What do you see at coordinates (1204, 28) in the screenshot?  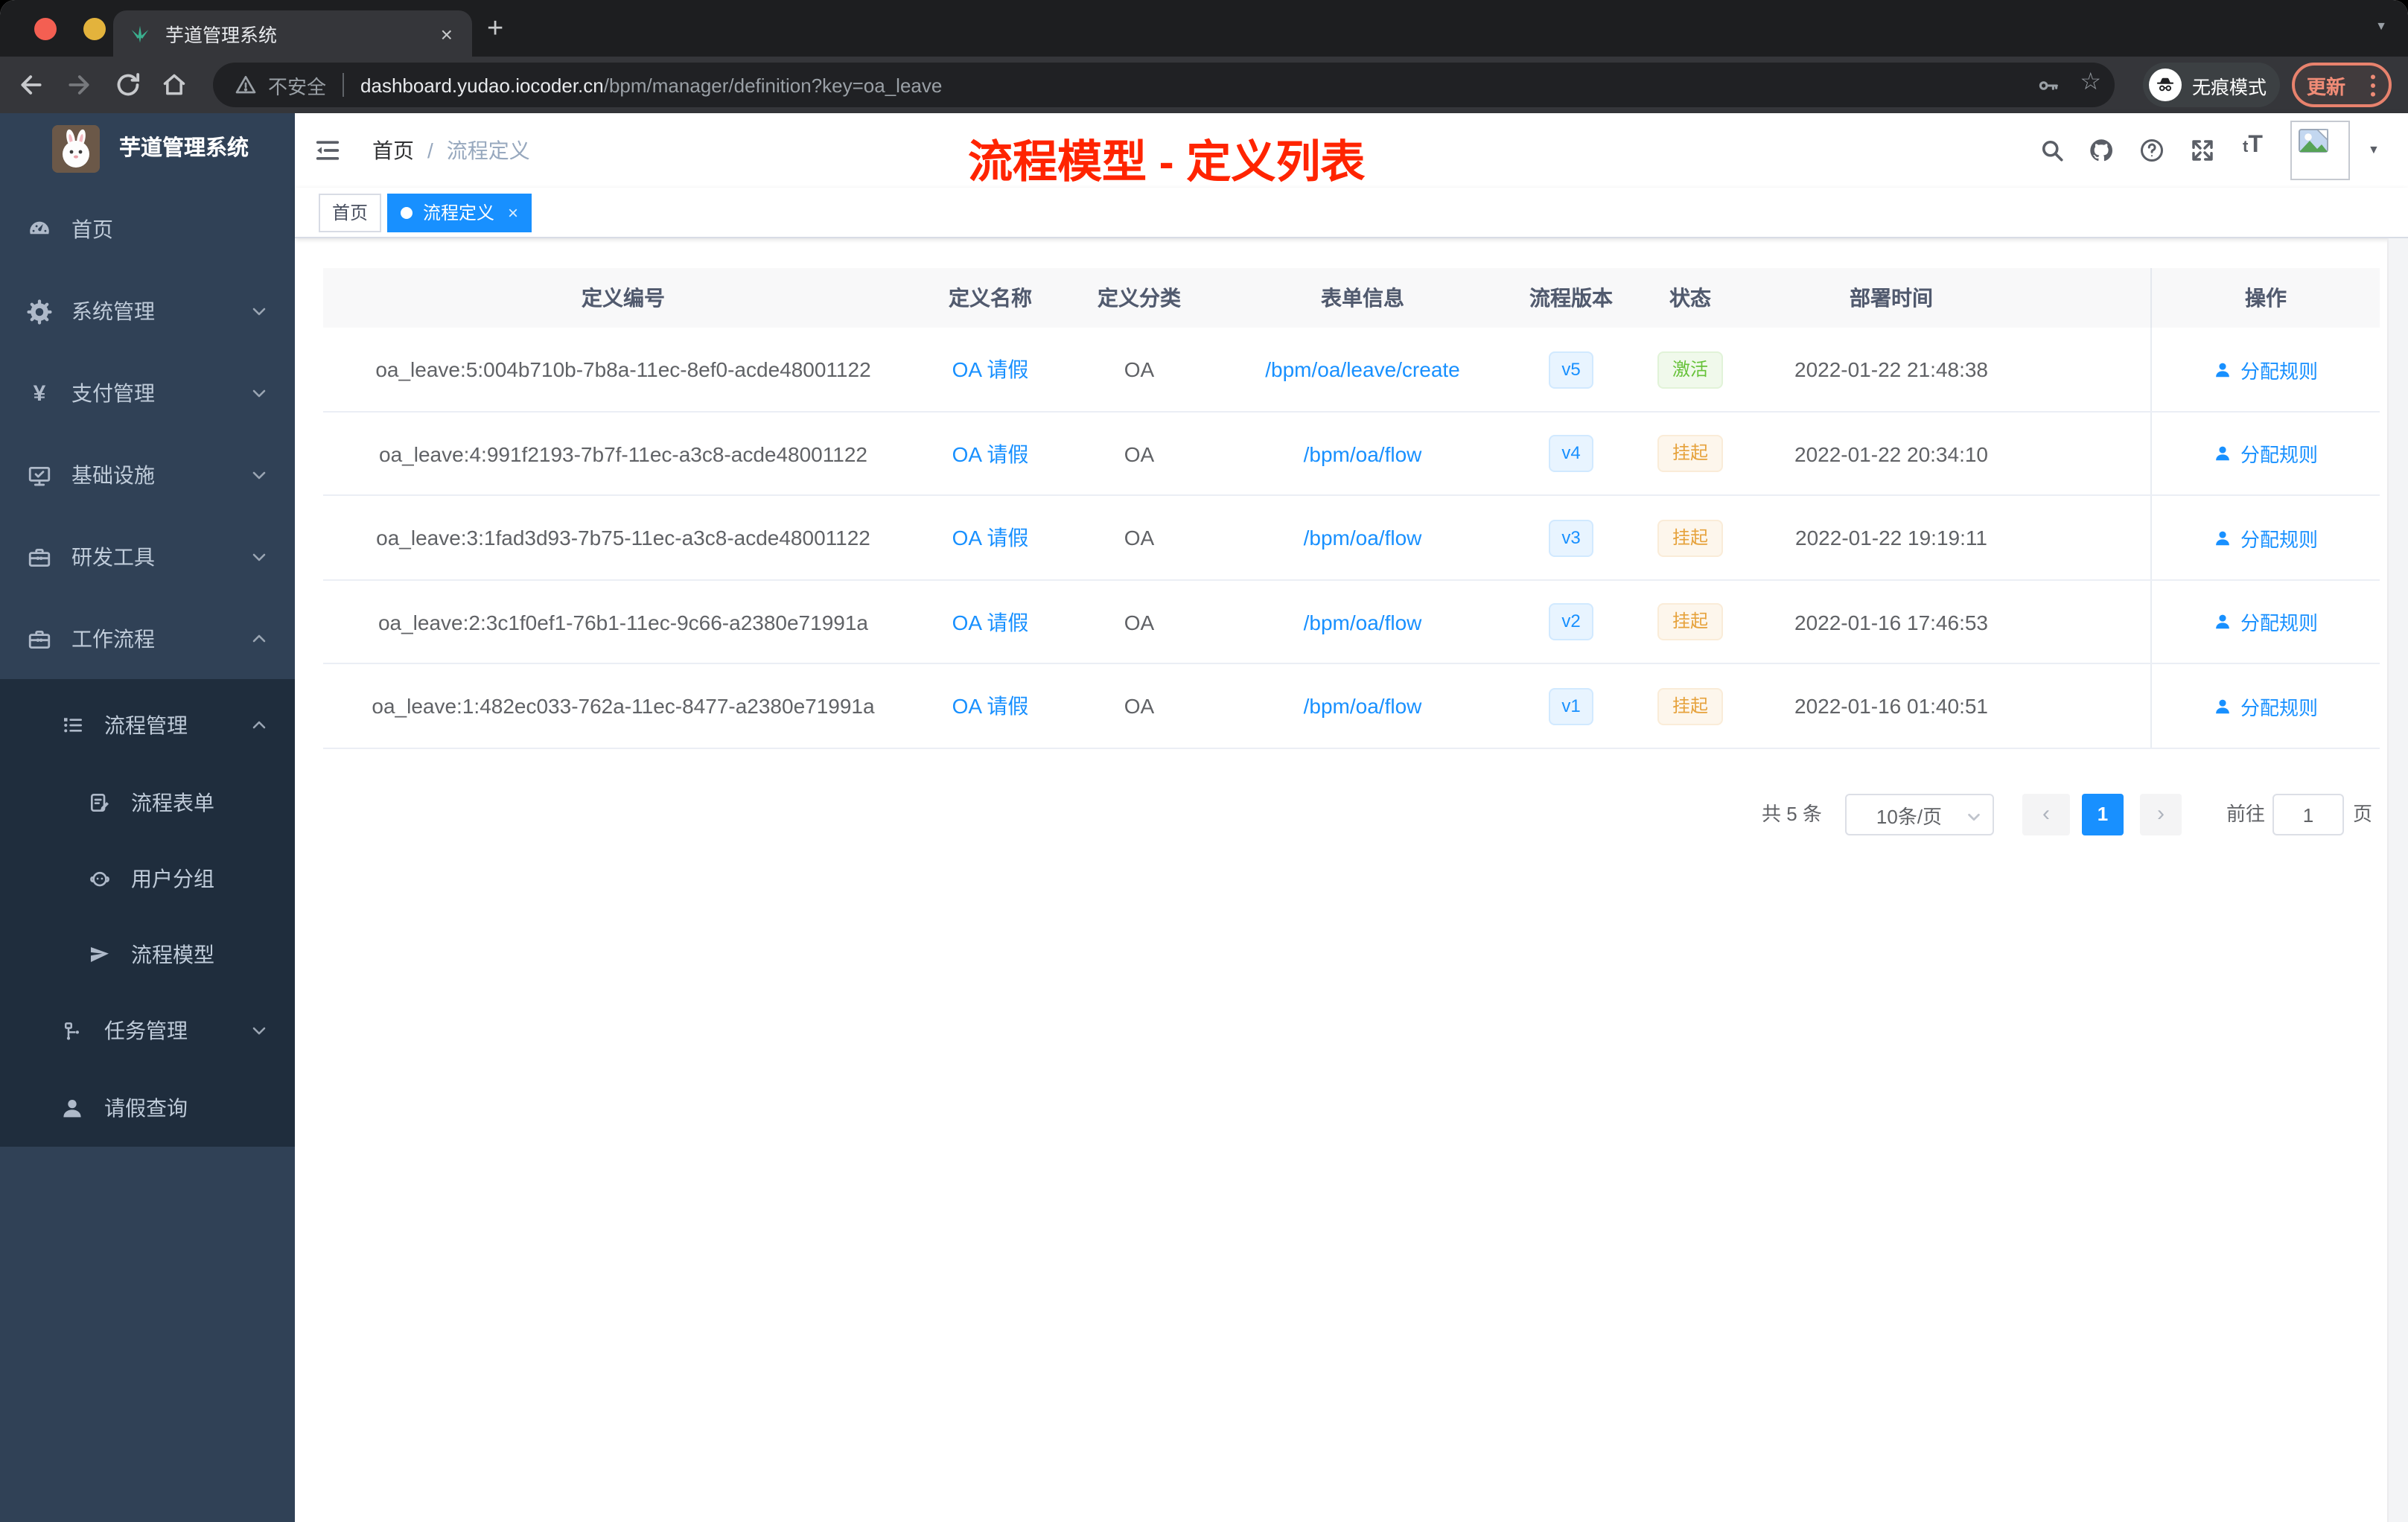 I see `browser-tabstrip: 芋道管理系统 × + ▼` at bounding box center [1204, 28].